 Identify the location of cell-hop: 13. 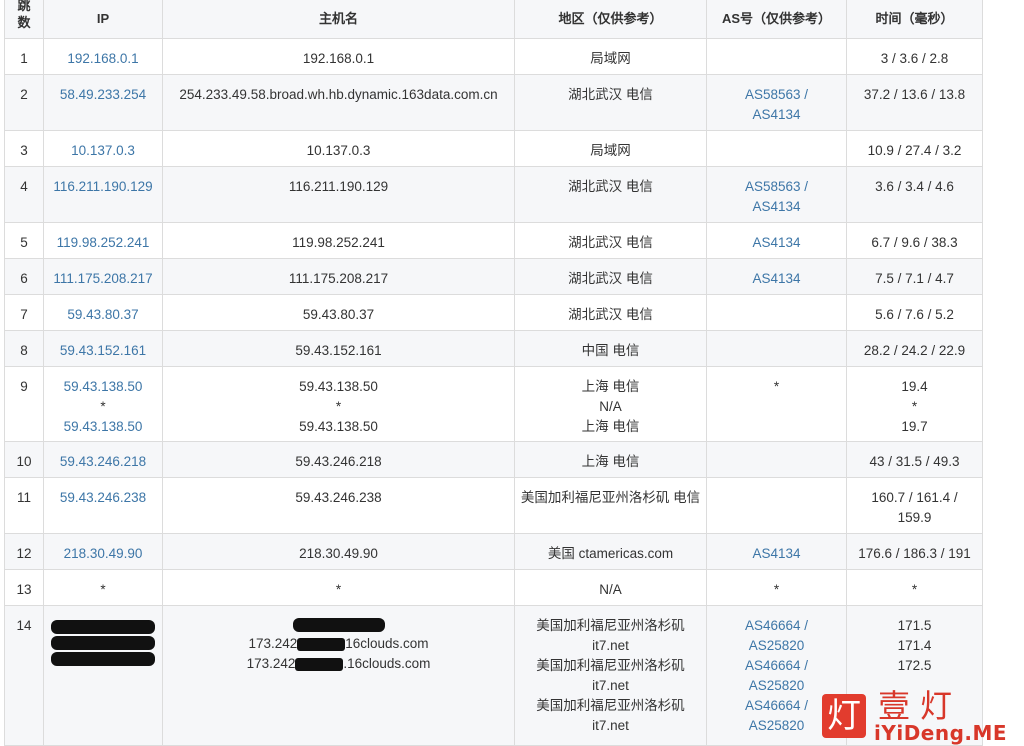
(24, 587).